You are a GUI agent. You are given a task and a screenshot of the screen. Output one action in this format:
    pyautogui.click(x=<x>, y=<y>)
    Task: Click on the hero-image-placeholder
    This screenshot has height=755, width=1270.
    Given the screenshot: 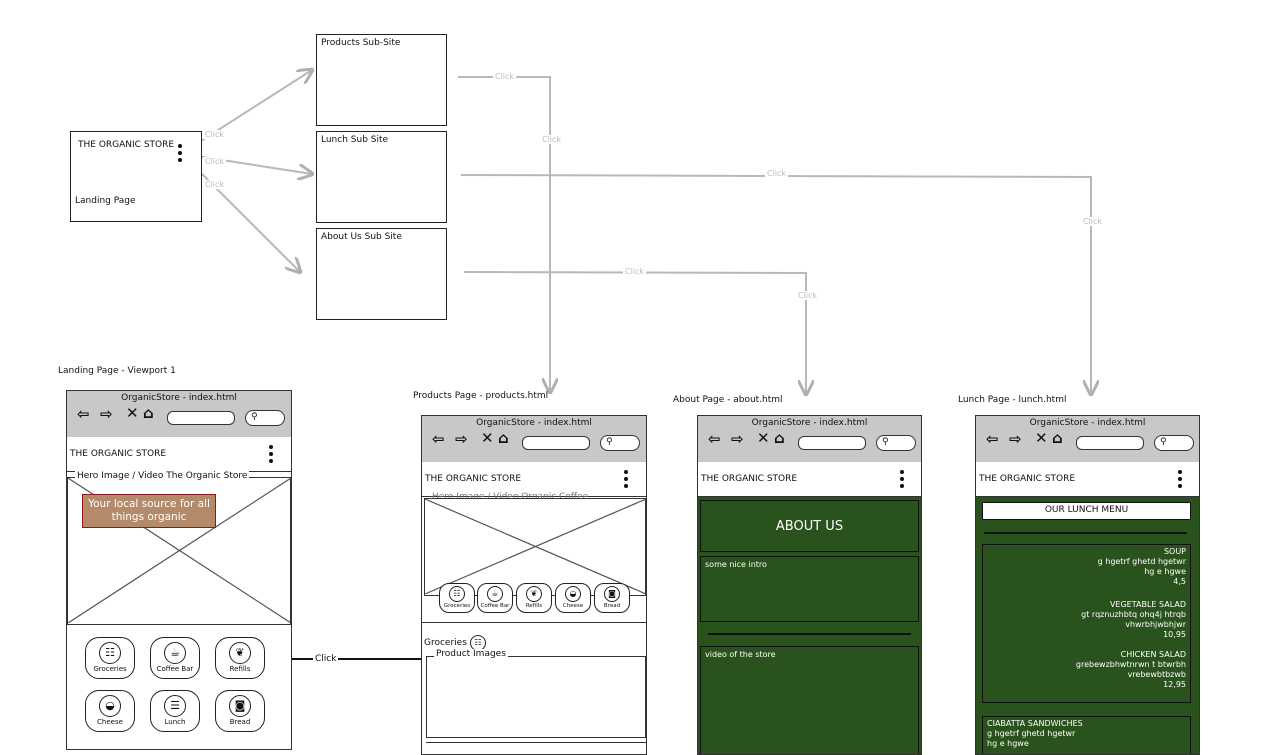 What is the action you would take?
    pyautogui.click(x=535, y=547)
    